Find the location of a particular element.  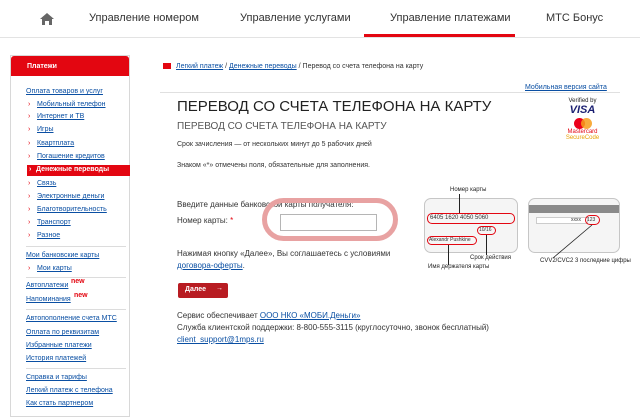

card-number-caption: Номер карты is located at coordinates (468, 190).